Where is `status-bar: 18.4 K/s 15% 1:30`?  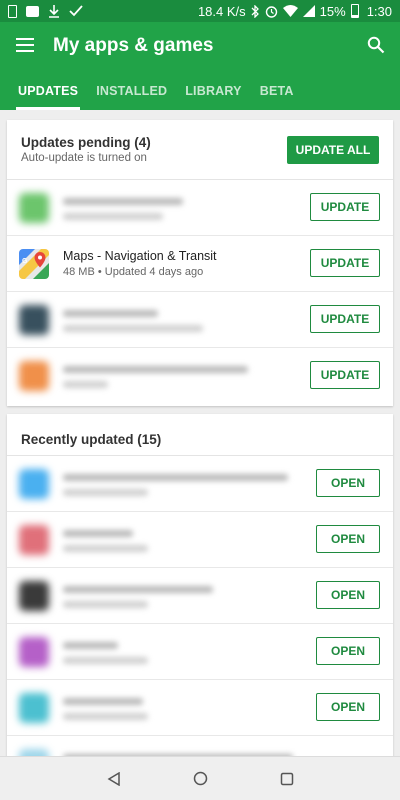 status-bar: 18.4 K/s 15% 1:30 is located at coordinates (200, 11).